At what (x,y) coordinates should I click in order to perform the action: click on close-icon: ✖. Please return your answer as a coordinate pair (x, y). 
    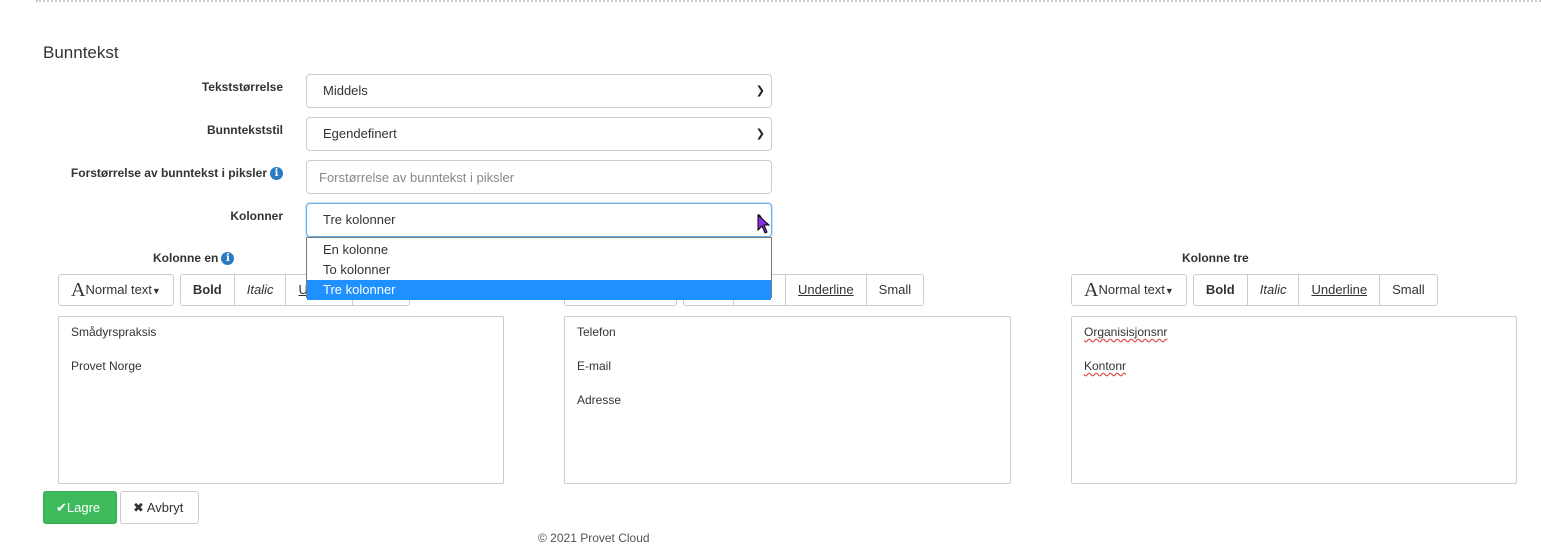
    Looking at the image, I should click on (138, 507).